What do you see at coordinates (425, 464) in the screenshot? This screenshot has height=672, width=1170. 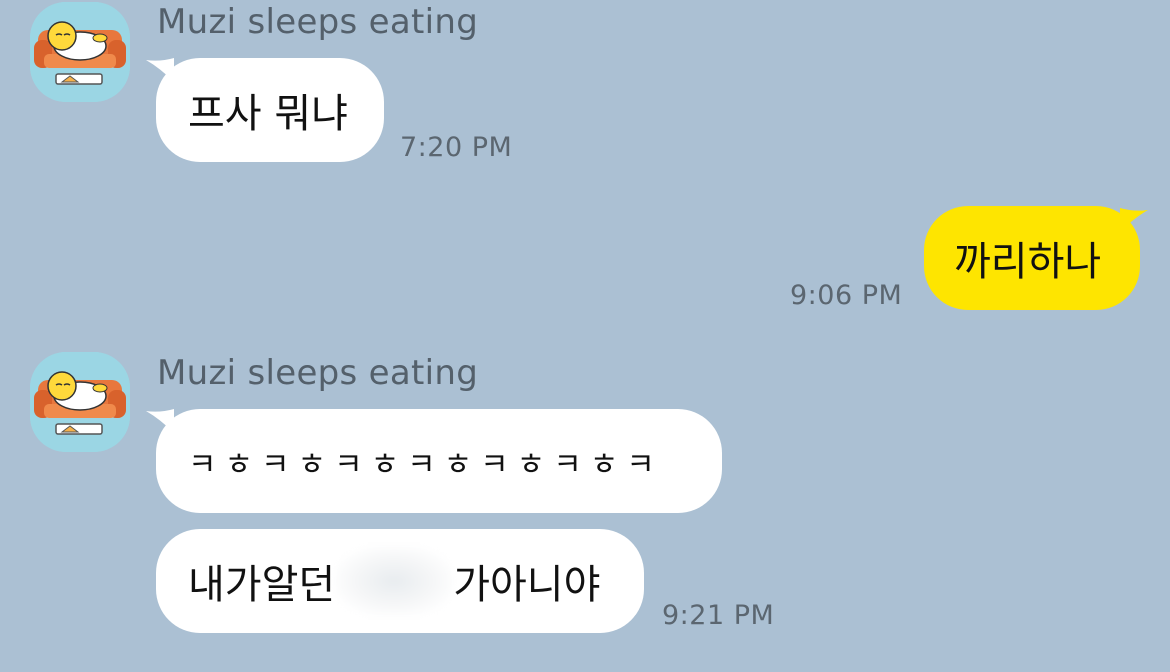 I see `message-text: ㅋㅎㅋㅎㅋㅎㅋㅎㅋㅎㅋㅎㅋ` at bounding box center [425, 464].